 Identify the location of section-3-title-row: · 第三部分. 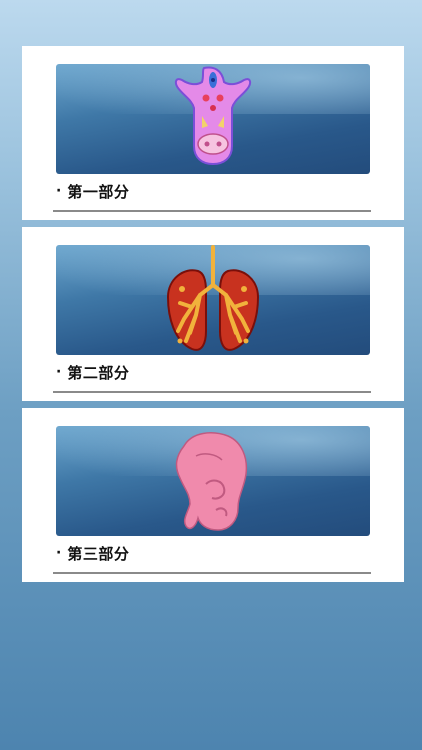
(92, 553).